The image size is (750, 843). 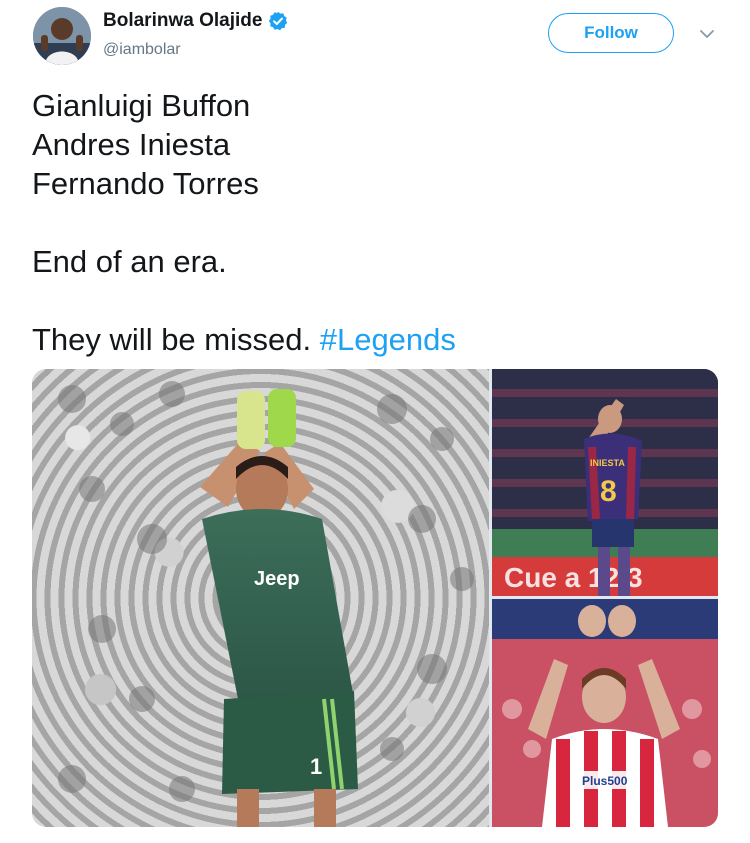 I want to click on jersey-number: 8, so click(x=608, y=491).